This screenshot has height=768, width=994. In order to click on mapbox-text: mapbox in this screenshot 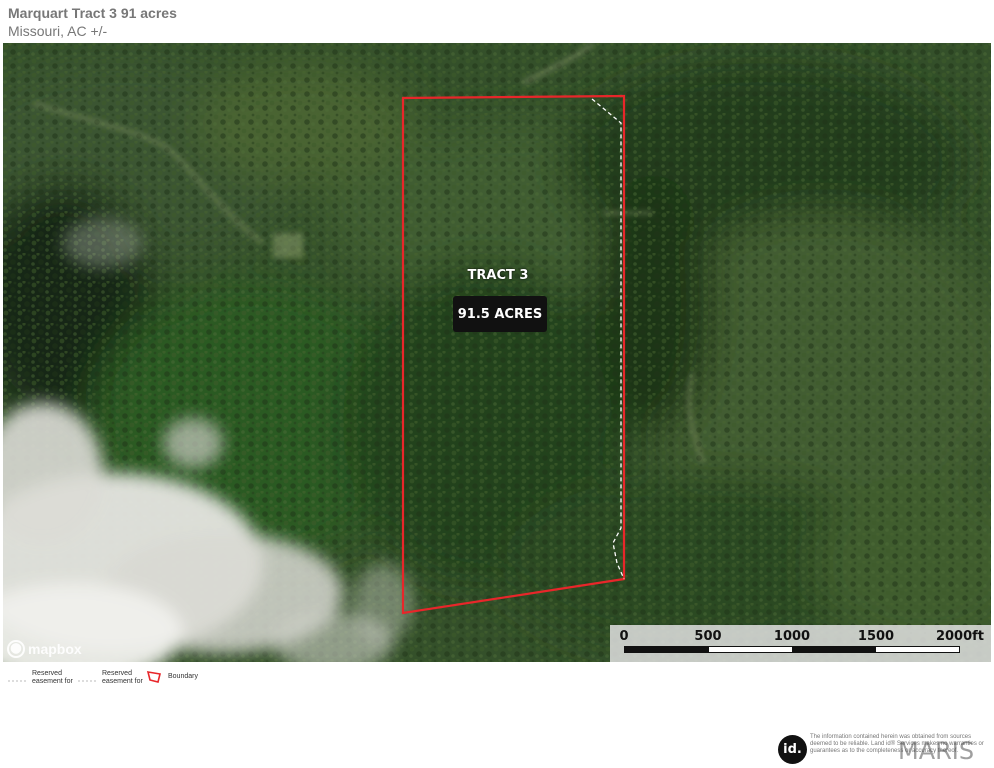, I will do `click(55, 649)`.